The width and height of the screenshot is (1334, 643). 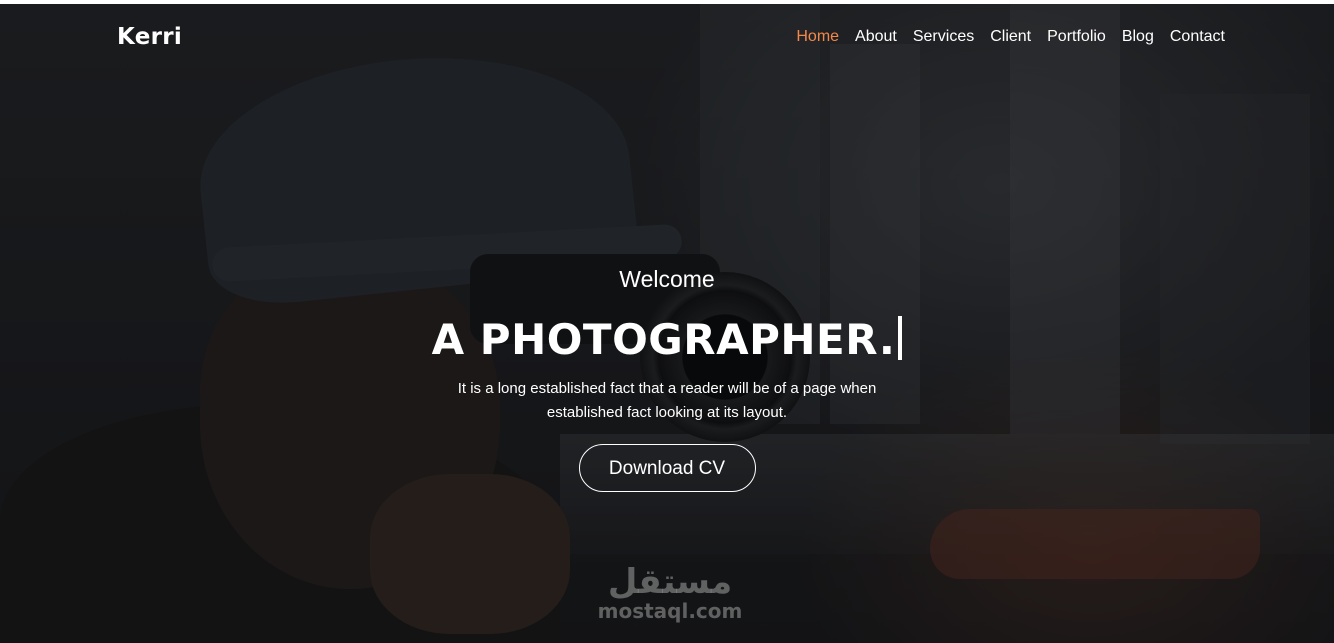 What do you see at coordinates (943, 37) in the screenshot?
I see `nav-item-services: Services` at bounding box center [943, 37].